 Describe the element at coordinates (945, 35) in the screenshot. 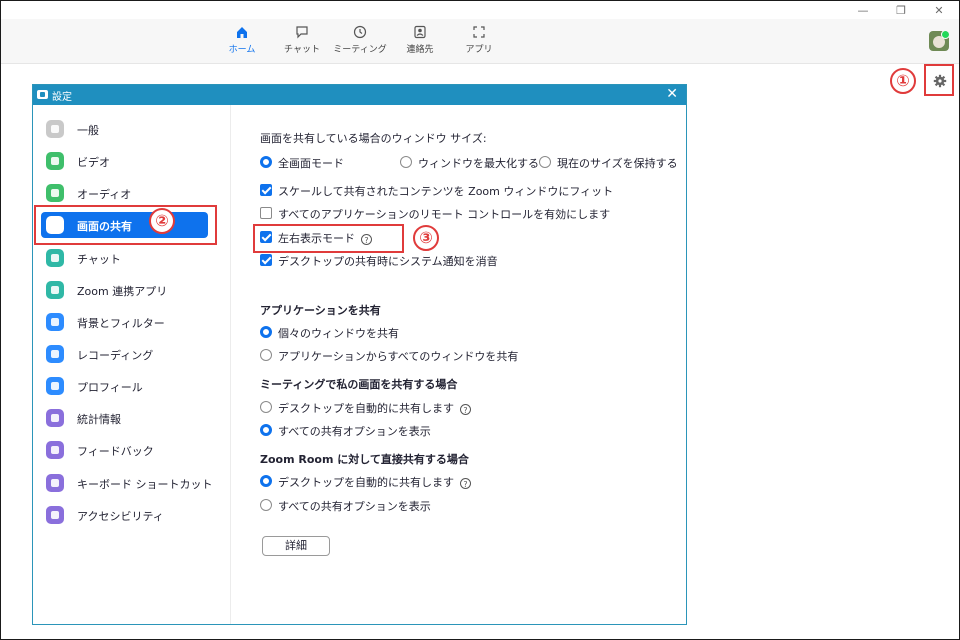

I see `online-status-dot` at that location.